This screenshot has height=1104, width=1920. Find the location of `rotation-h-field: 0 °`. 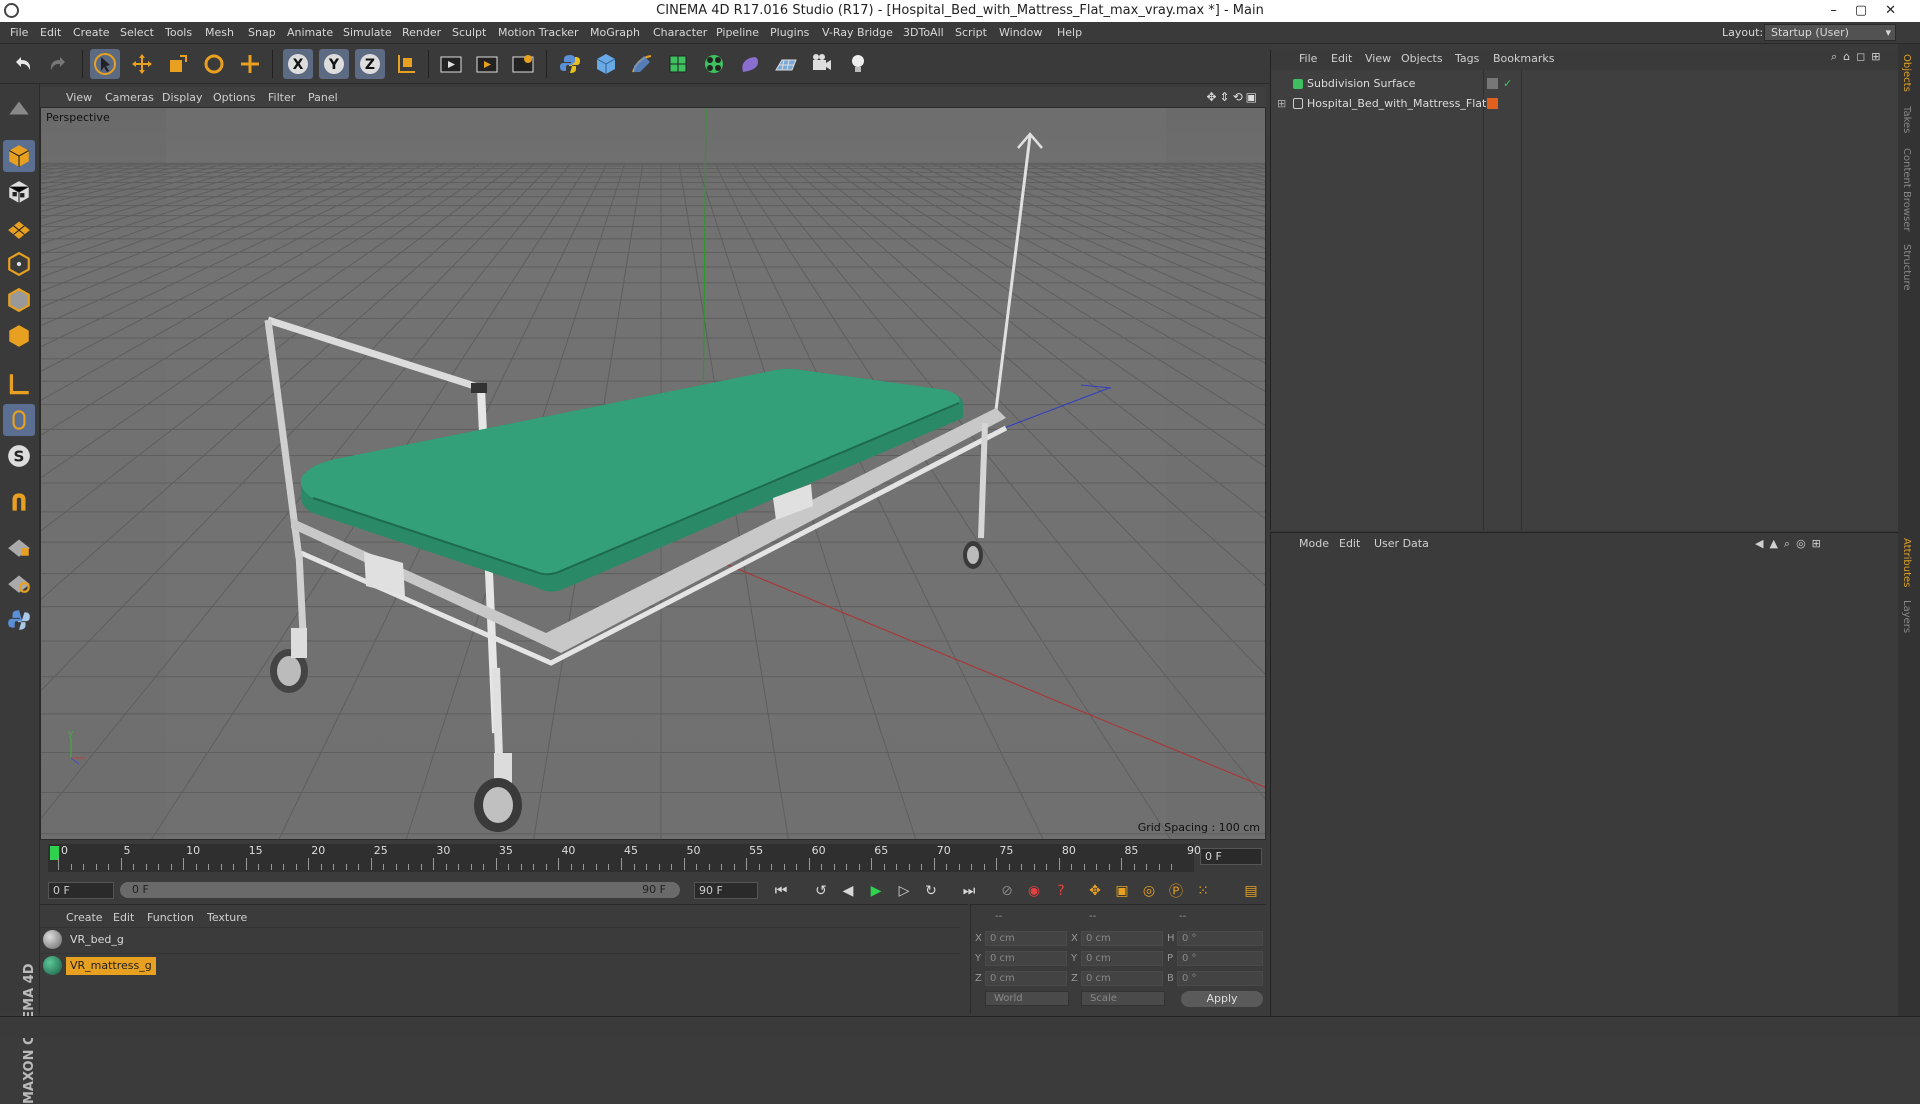

rotation-h-field: 0 ° is located at coordinates (1220, 938).